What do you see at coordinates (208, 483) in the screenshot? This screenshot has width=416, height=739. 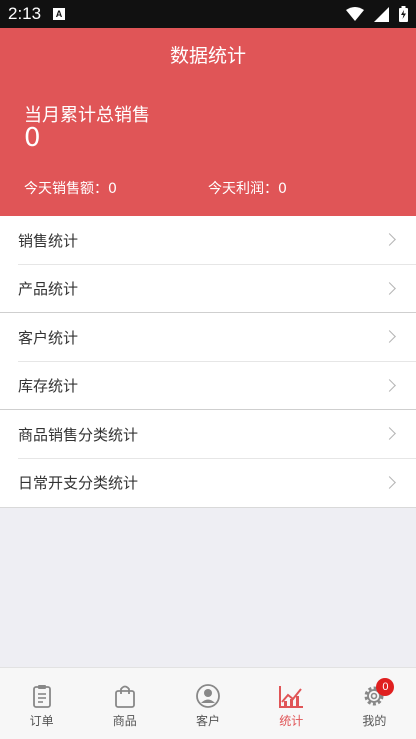 I see `menu-item-expense-stats: 日常开支分类统计` at bounding box center [208, 483].